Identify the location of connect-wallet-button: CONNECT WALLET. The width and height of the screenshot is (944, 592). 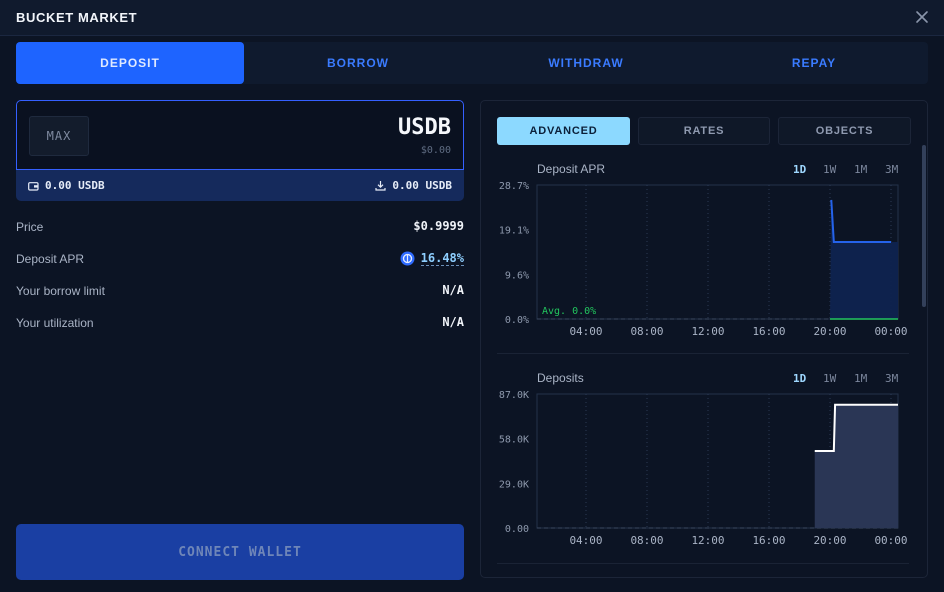
(240, 552).